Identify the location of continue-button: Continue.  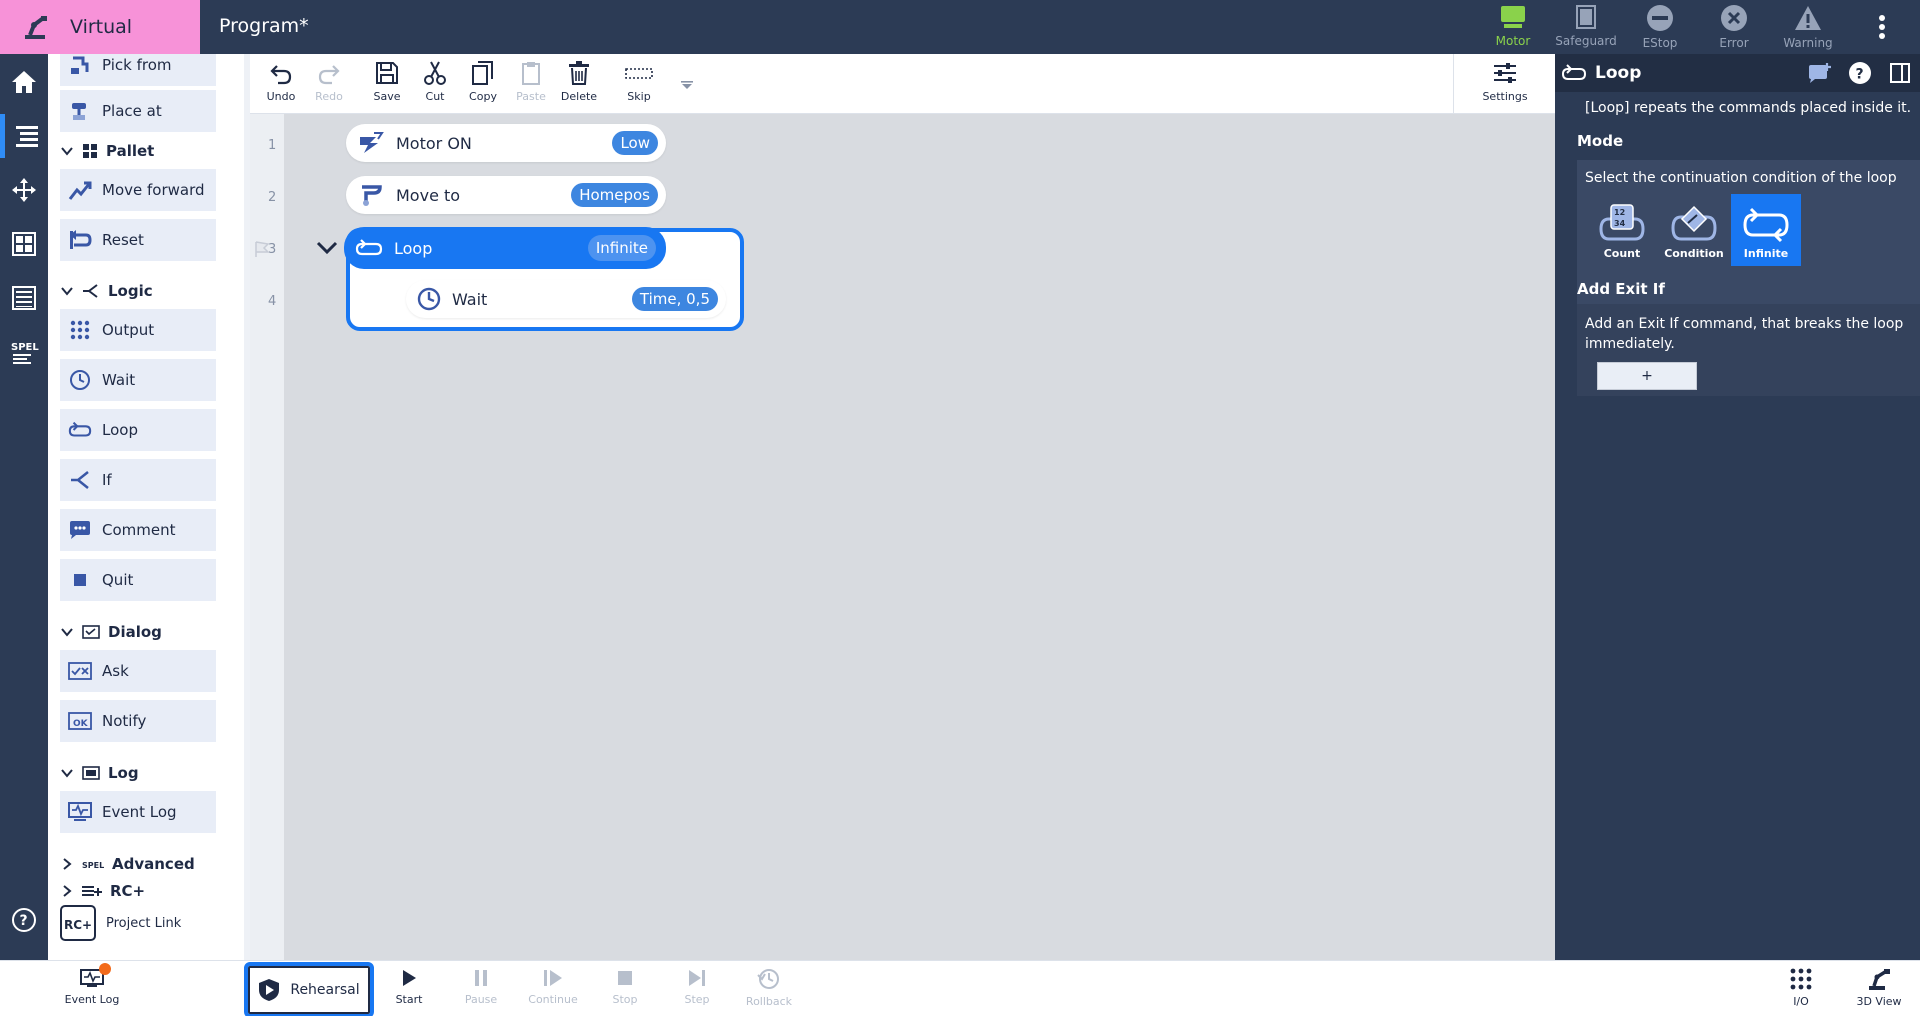
(553, 986).